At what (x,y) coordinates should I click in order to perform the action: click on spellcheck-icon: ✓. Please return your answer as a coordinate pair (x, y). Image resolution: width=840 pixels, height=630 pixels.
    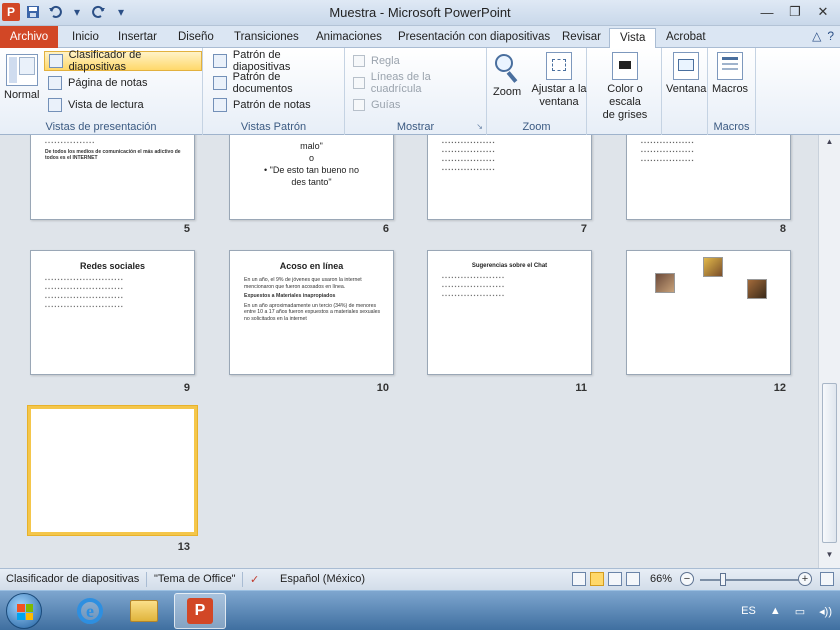
    Looking at the image, I should click on (254, 579).